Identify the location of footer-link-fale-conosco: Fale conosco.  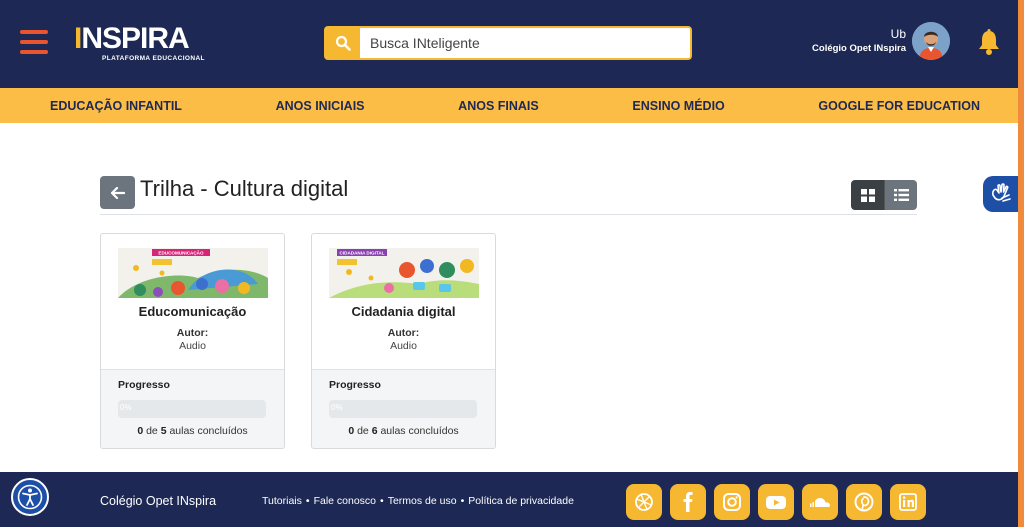
(345, 501).